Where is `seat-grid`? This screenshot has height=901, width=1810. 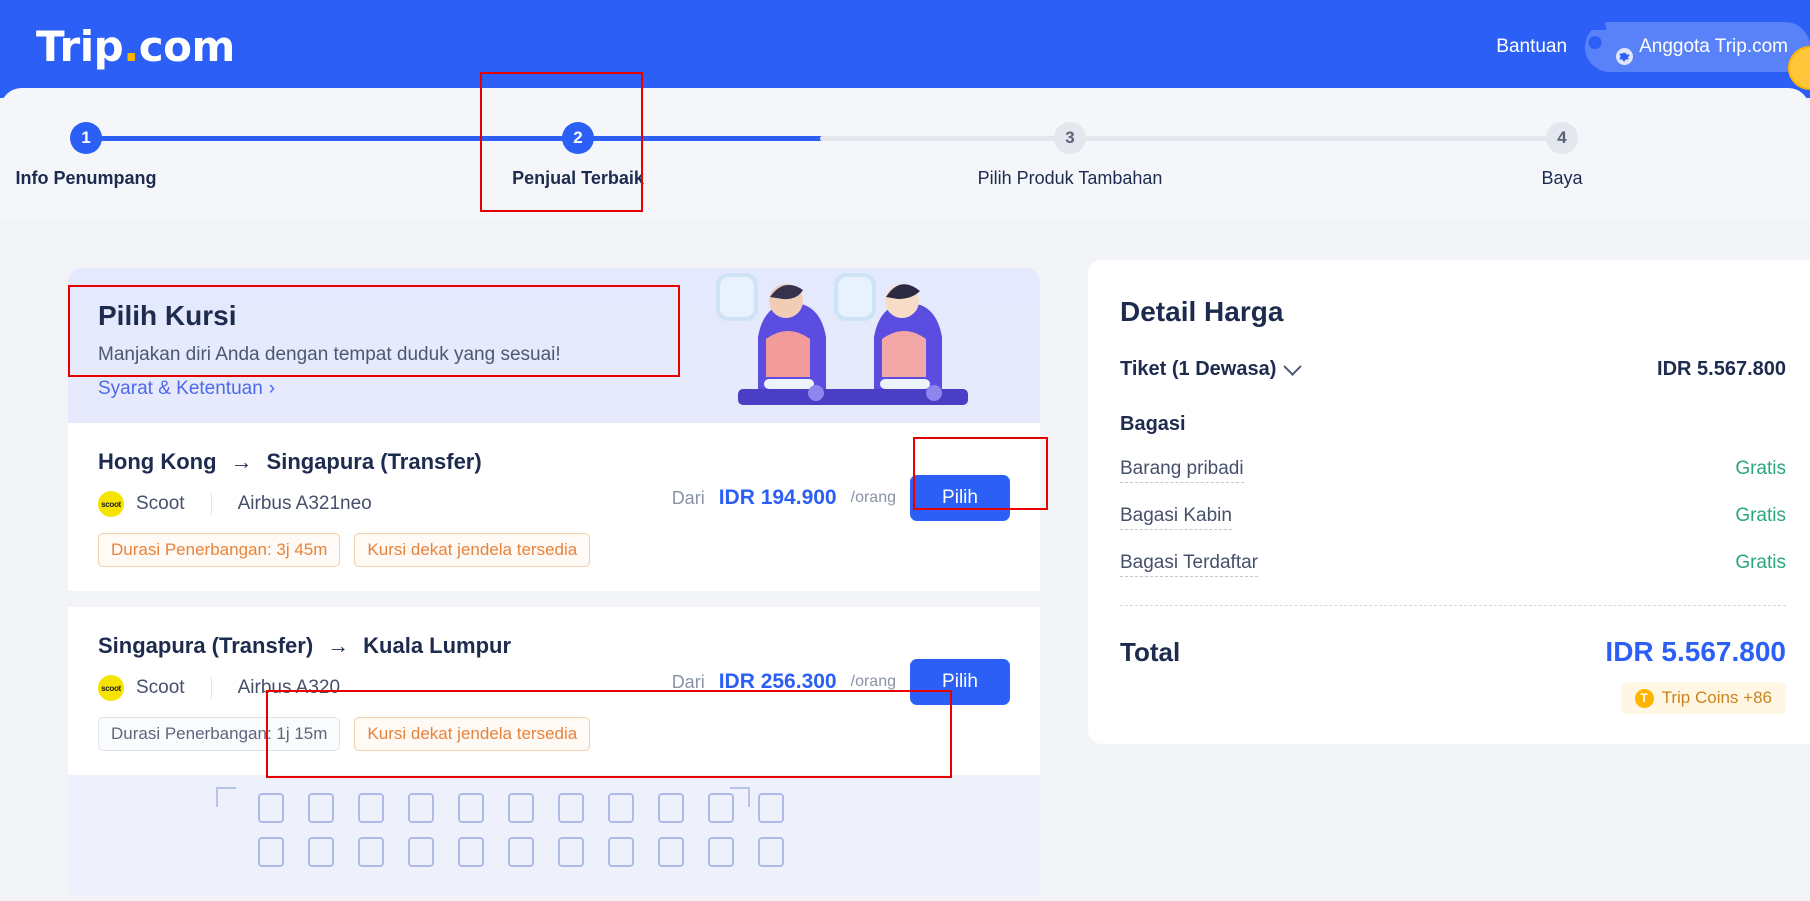 seat-grid is located at coordinates (521, 837).